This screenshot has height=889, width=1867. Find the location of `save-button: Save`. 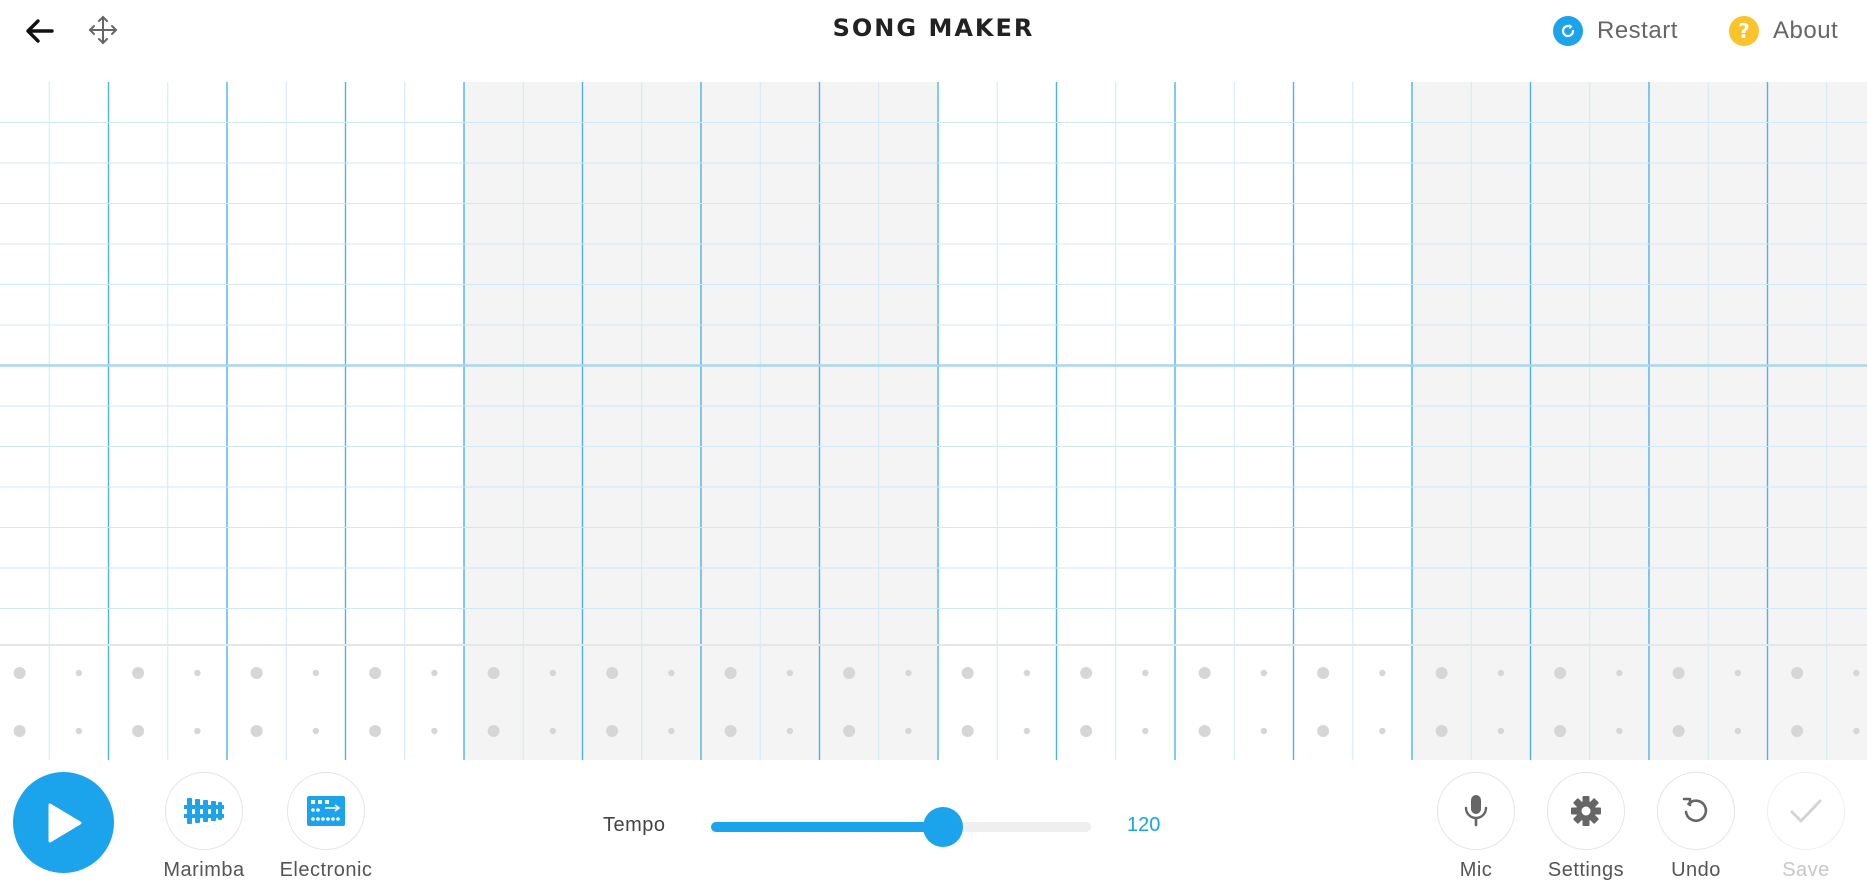

save-button: Save is located at coordinates (1806, 827).